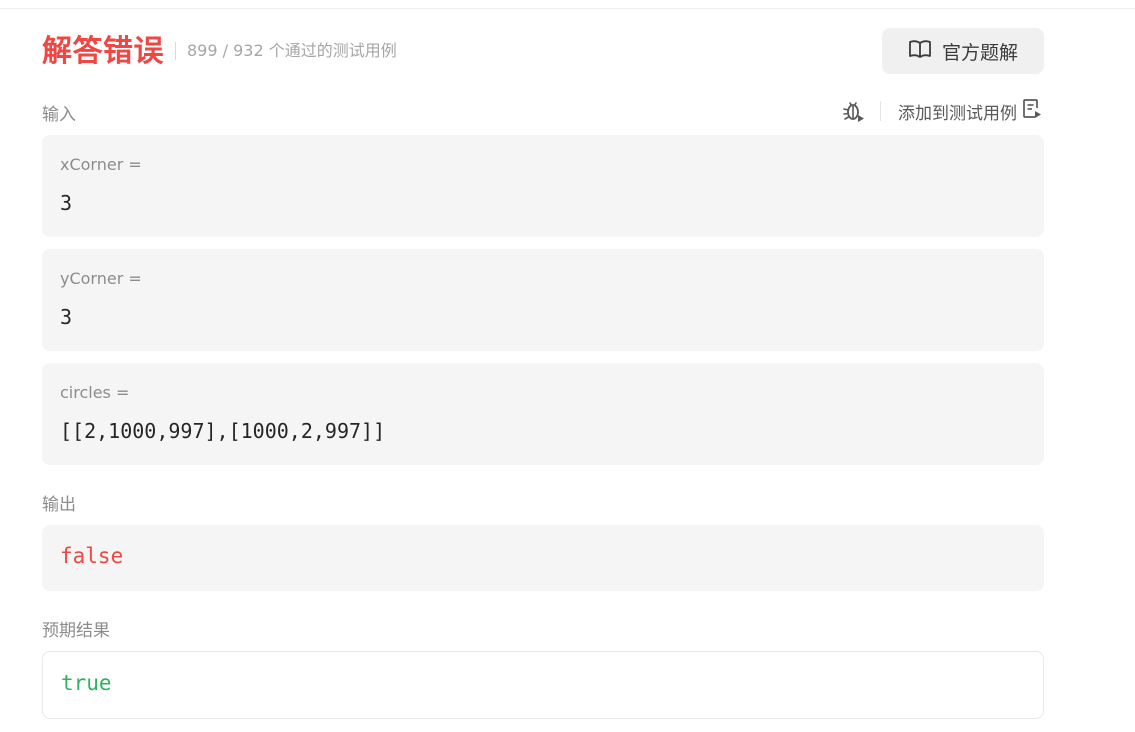 This screenshot has height=732, width=1135. Describe the element at coordinates (543, 685) in the screenshot. I see `expected-box: true` at that location.